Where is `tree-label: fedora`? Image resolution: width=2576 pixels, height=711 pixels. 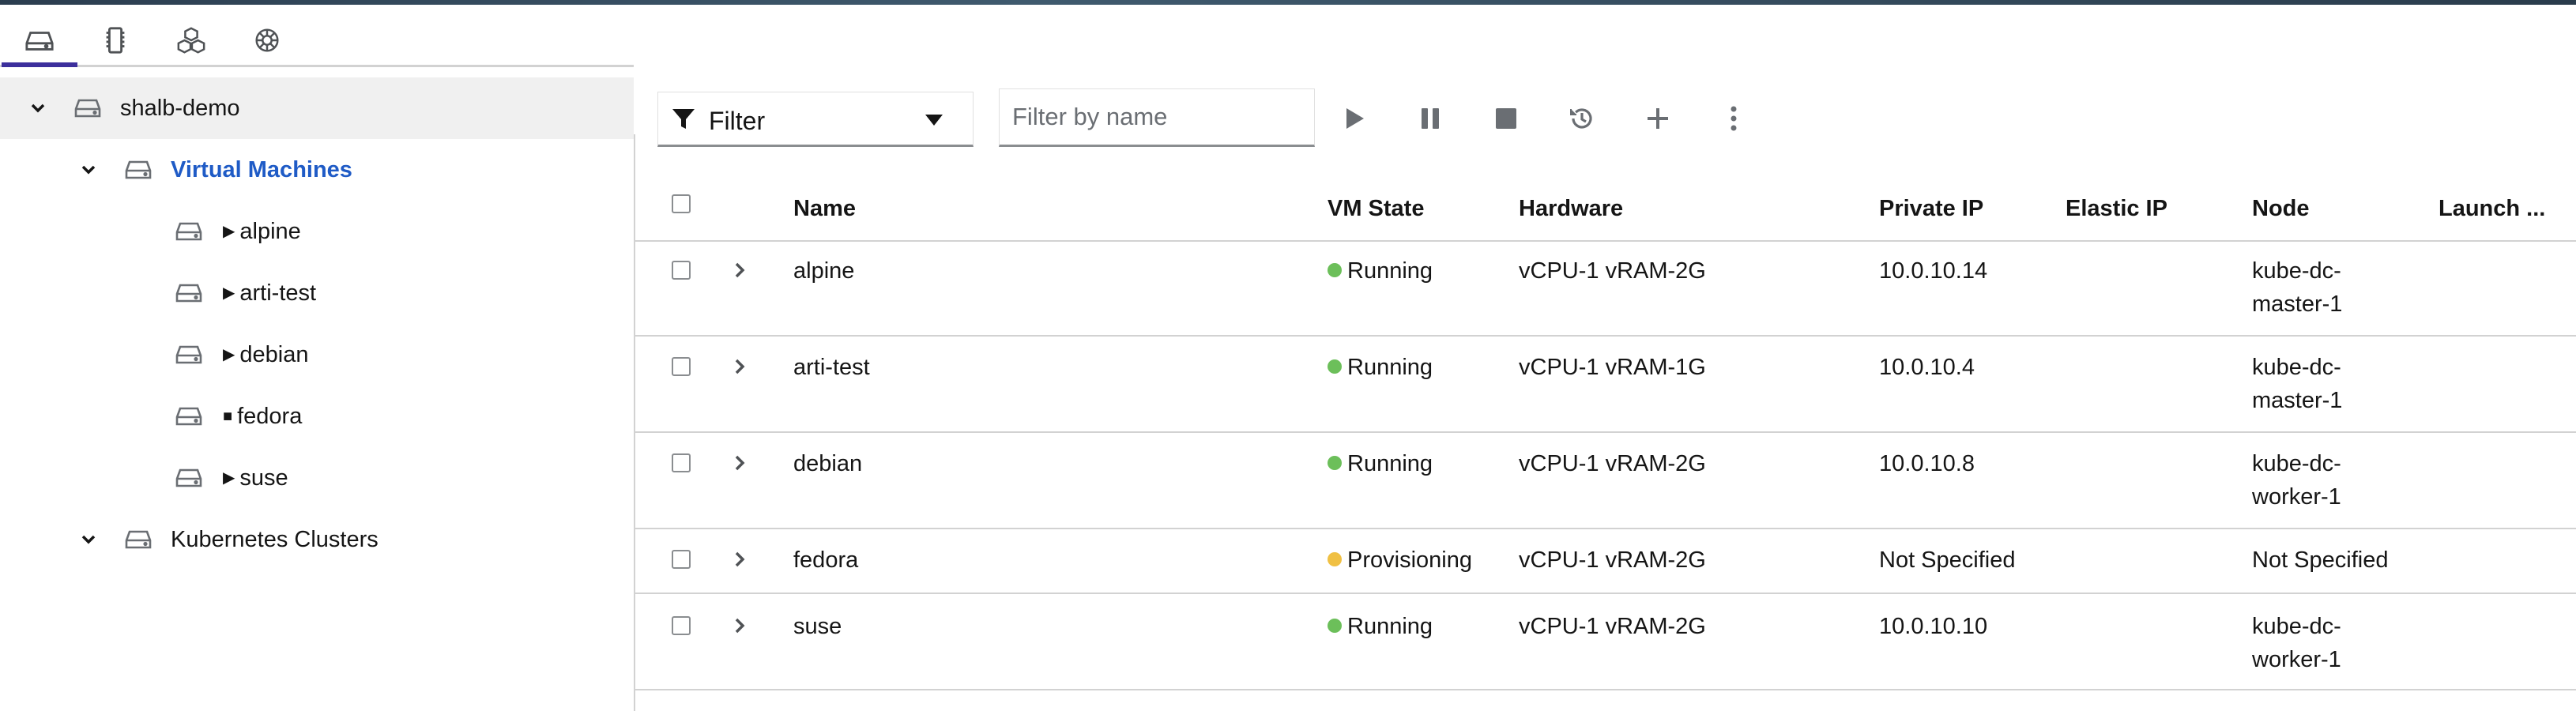
tree-label: fedora is located at coordinates (270, 416).